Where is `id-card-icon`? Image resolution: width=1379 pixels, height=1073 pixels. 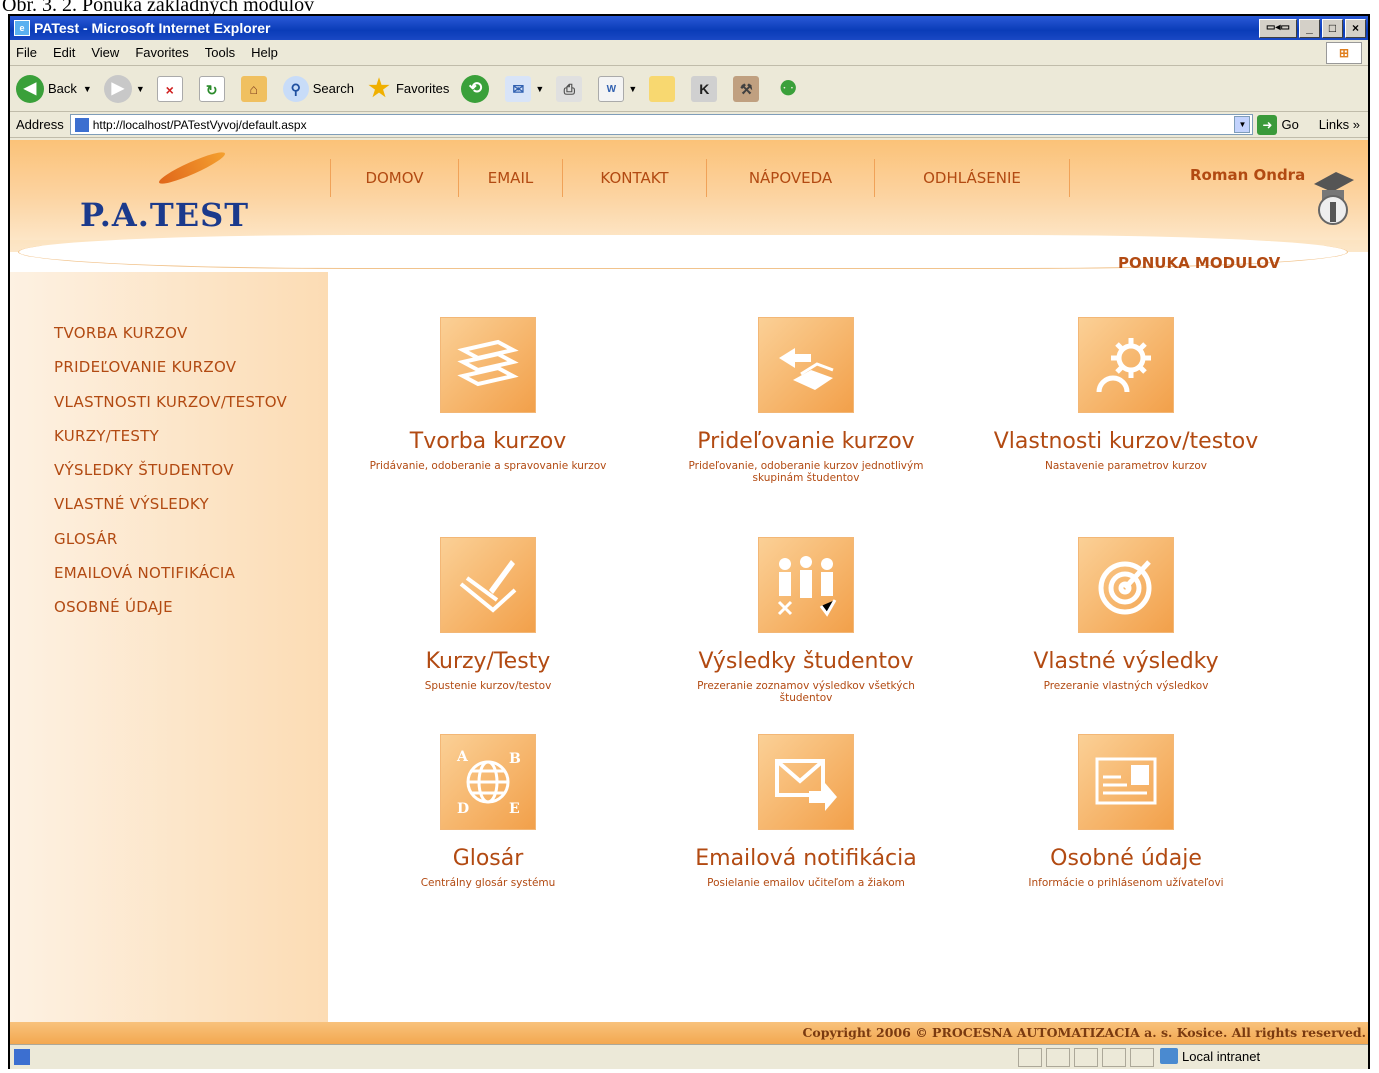 id-card-icon is located at coordinates (1126, 782).